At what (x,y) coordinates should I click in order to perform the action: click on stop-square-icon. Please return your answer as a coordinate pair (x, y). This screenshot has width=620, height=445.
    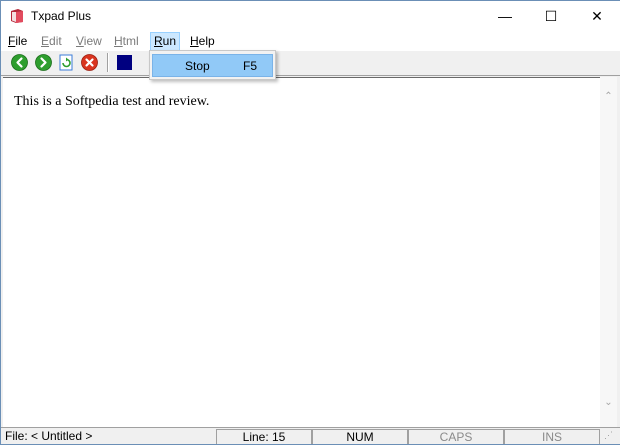
    Looking at the image, I should click on (124, 62).